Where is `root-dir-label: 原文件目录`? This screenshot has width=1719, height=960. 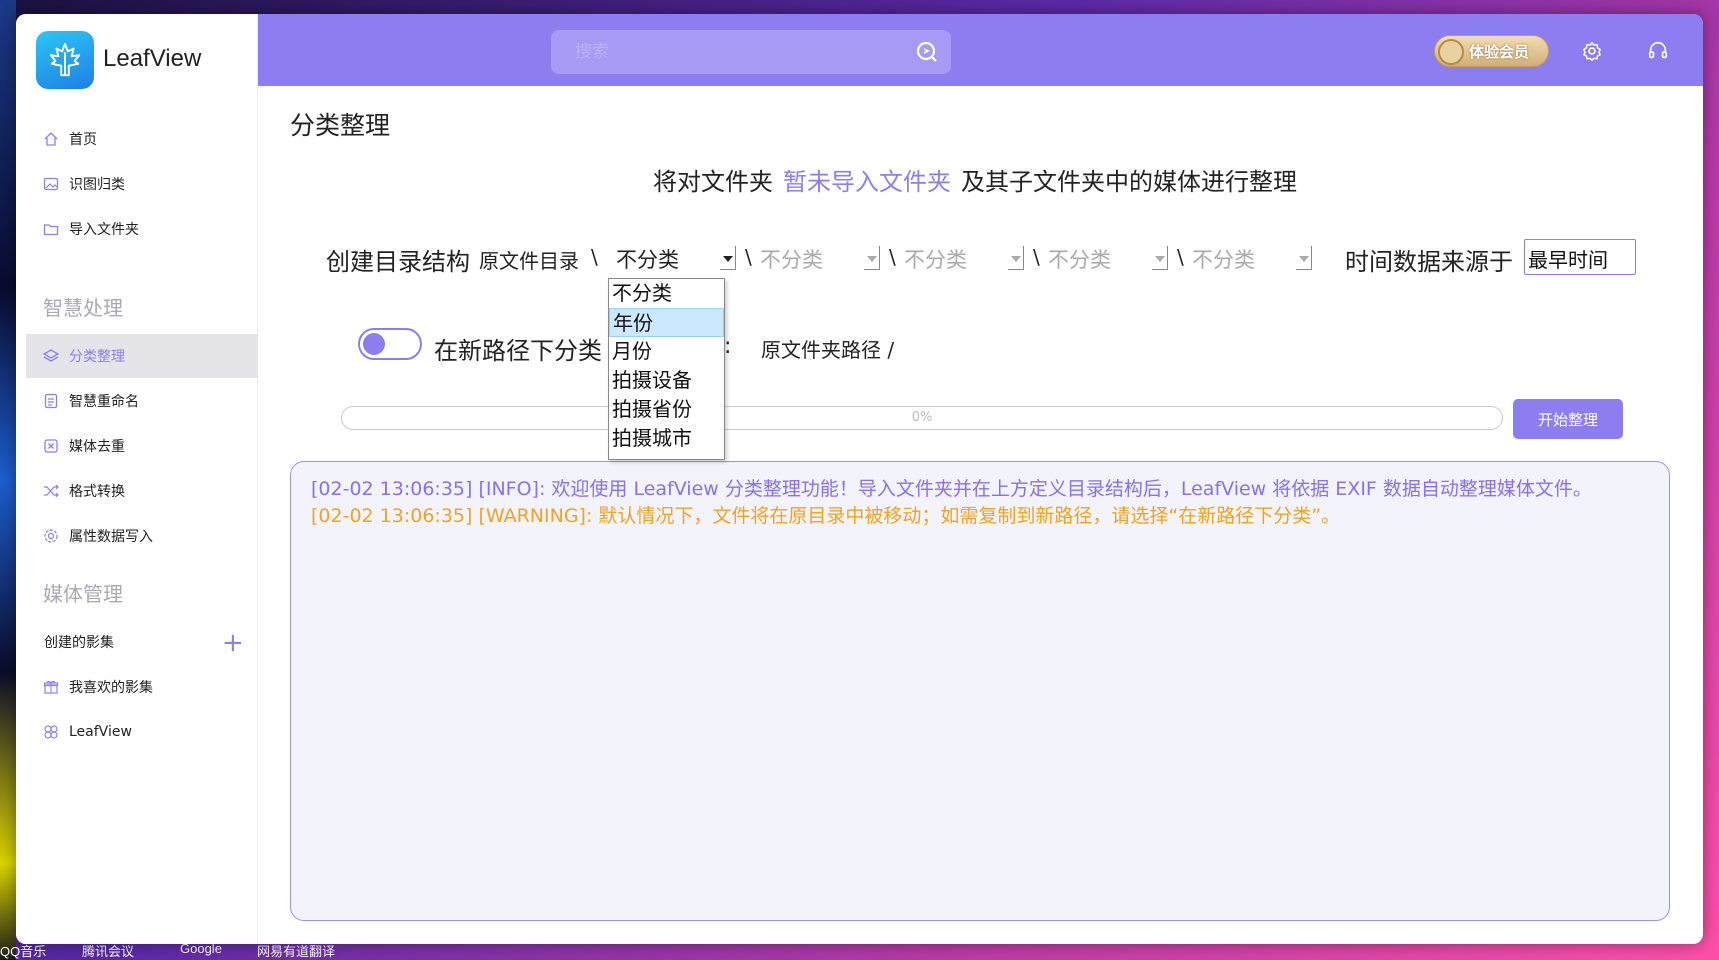
root-dir-label: 原文件目录 is located at coordinates (529, 261).